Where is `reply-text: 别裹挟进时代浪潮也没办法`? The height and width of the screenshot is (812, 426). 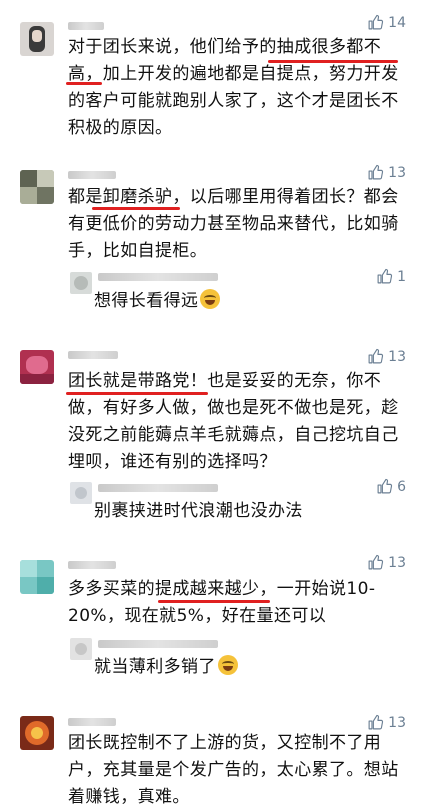 reply-text: 别裹挟进时代浪潮也没办法 is located at coordinates (198, 511).